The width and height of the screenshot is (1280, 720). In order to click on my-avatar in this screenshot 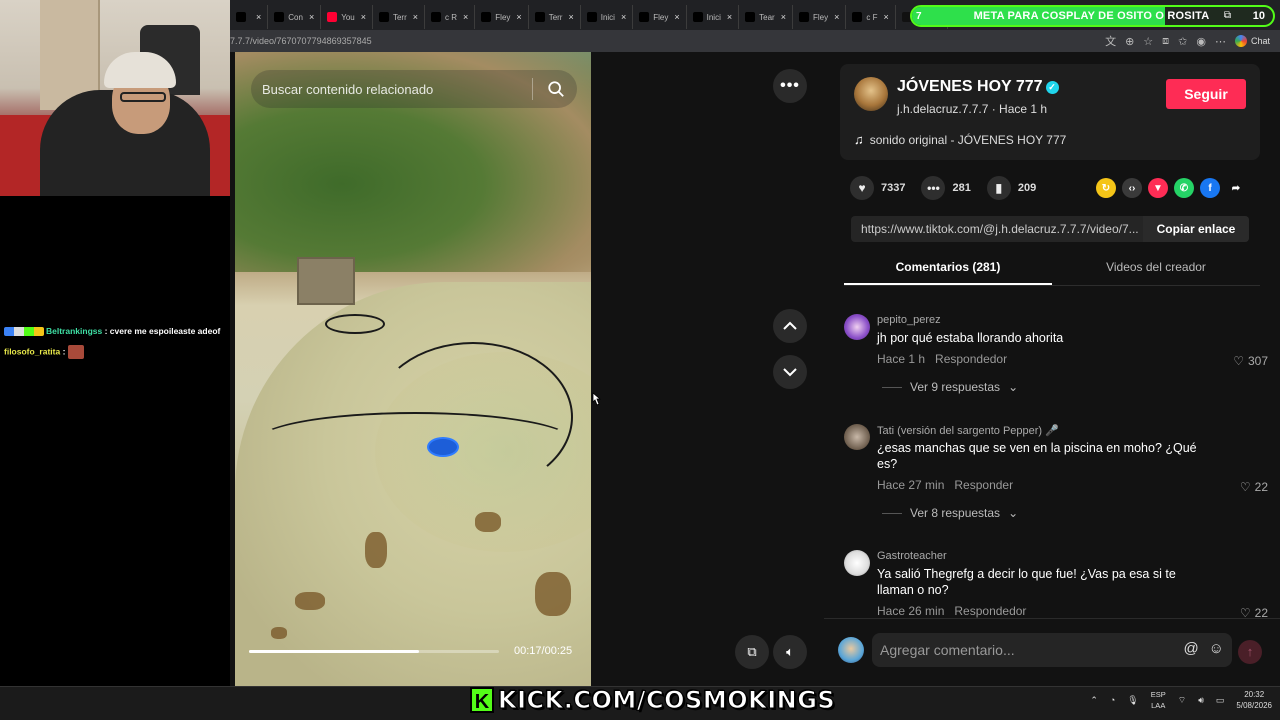, I will do `click(851, 650)`.